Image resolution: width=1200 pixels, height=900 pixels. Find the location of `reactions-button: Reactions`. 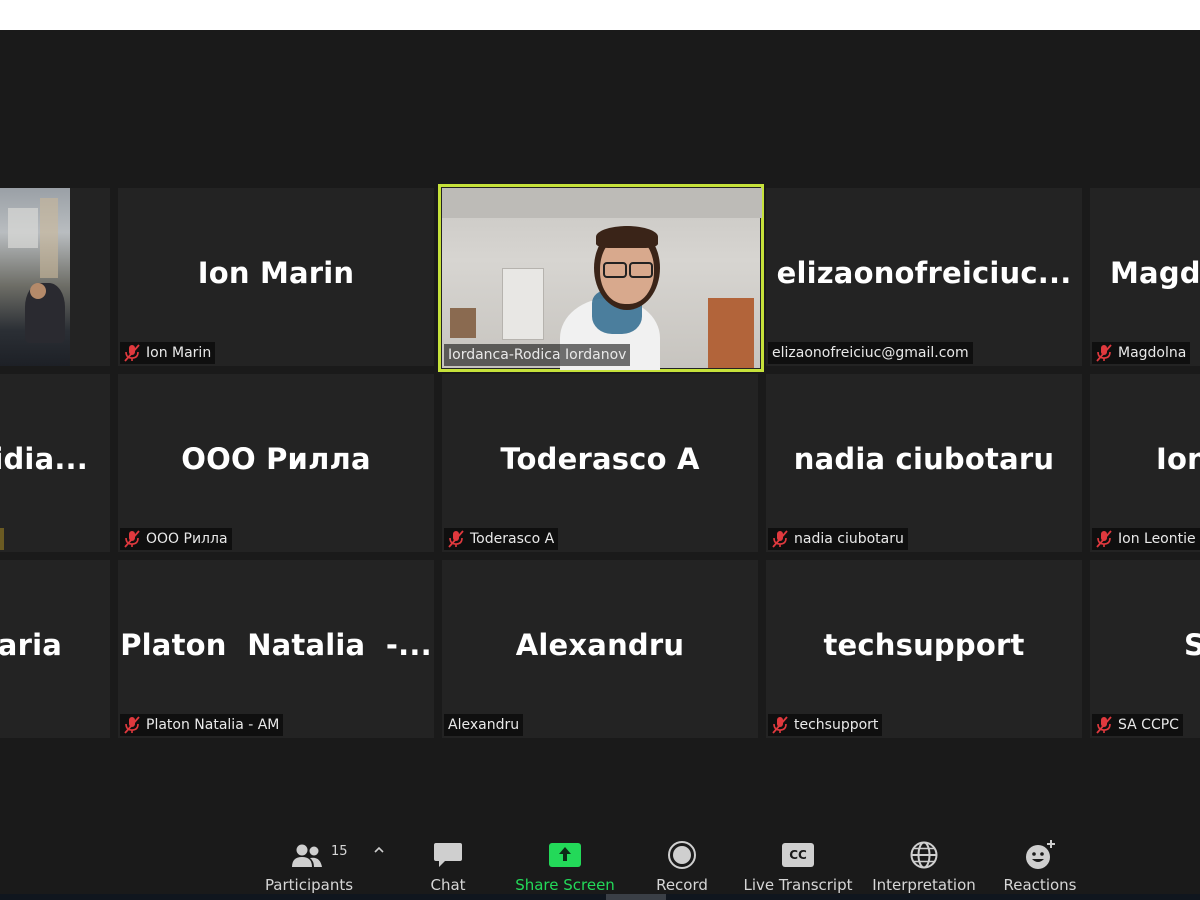

reactions-button: Reactions is located at coordinates (1040, 862).